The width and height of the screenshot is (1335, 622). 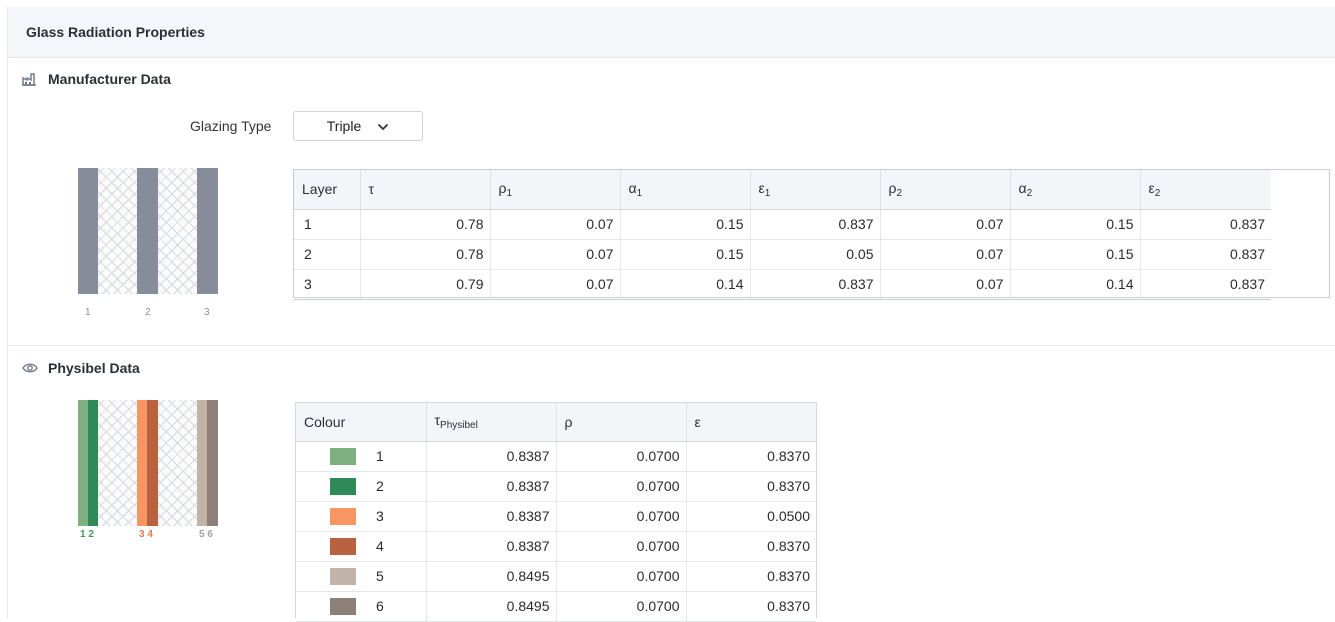 What do you see at coordinates (327, 224) in the screenshot?
I see `cell-layer: 1` at bounding box center [327, 224].